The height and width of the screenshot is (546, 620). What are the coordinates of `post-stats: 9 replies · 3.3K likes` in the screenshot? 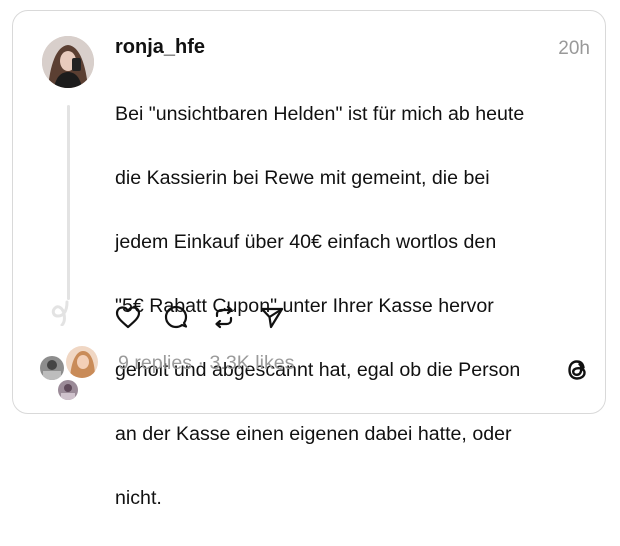 It's located at (206, 363).